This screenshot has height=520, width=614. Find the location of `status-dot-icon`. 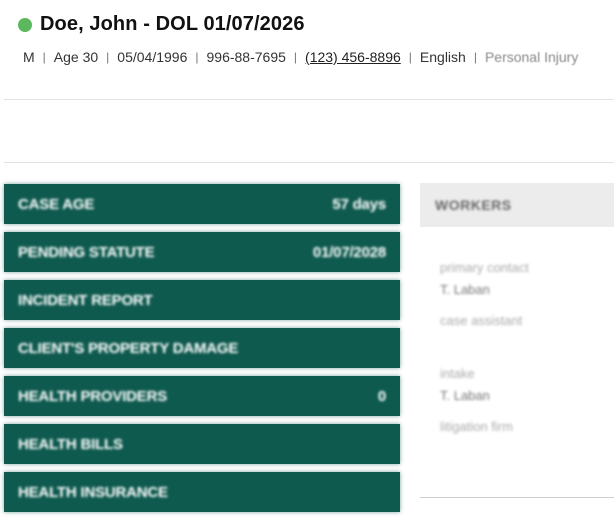

status-dot-icon is located at coordinates (25, 24).